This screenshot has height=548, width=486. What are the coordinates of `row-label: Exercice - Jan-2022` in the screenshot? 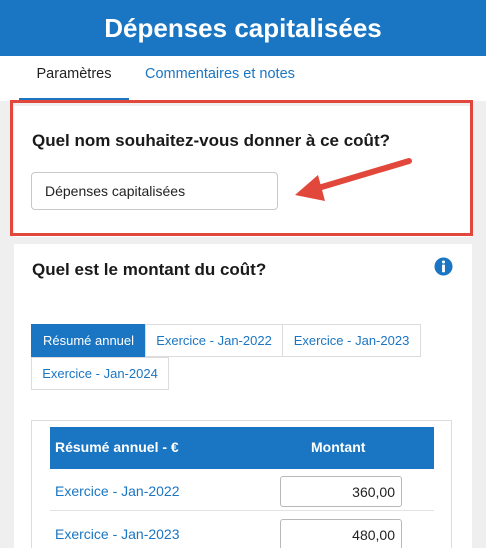 It's located at (117, 491).